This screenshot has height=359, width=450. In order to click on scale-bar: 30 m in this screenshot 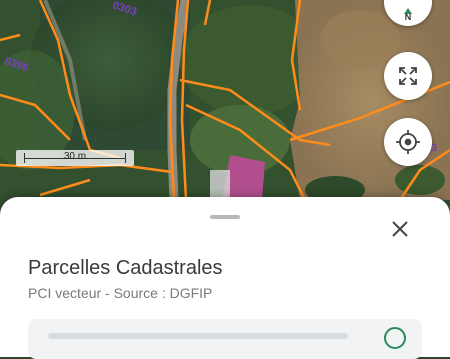, I will do `click(75, 158)`.